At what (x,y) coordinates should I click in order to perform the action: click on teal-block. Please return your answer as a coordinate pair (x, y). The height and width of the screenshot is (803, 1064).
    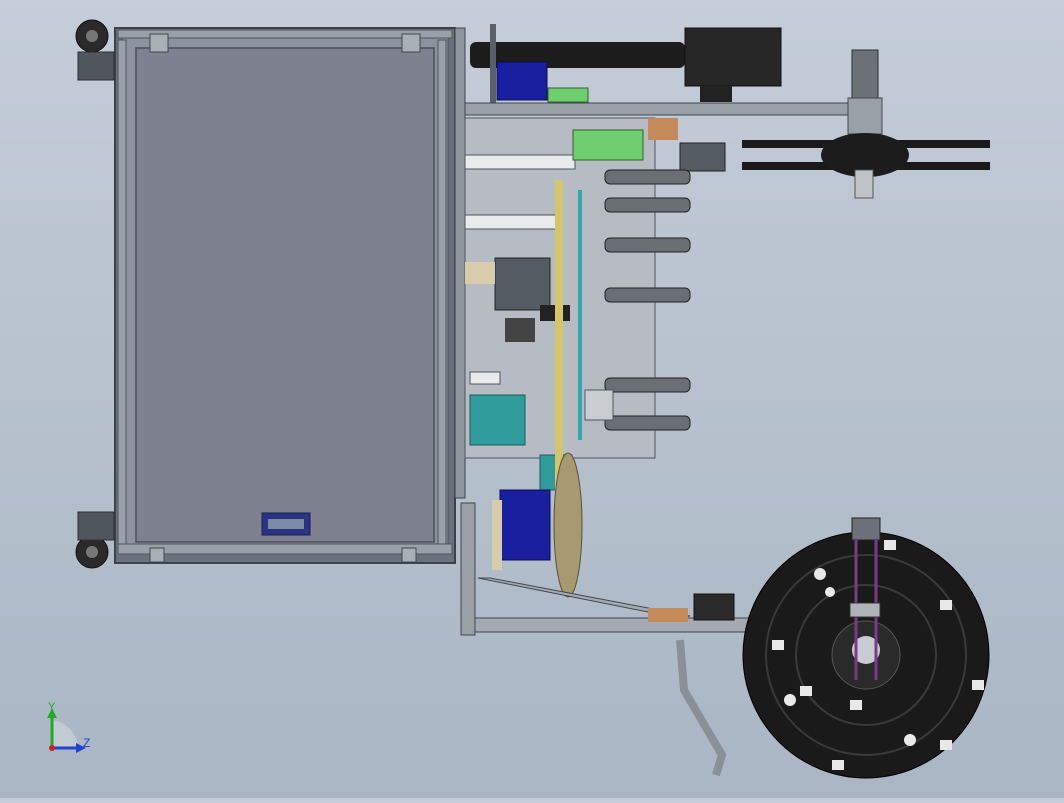
    Looking at the image, I should click on (497, 420).